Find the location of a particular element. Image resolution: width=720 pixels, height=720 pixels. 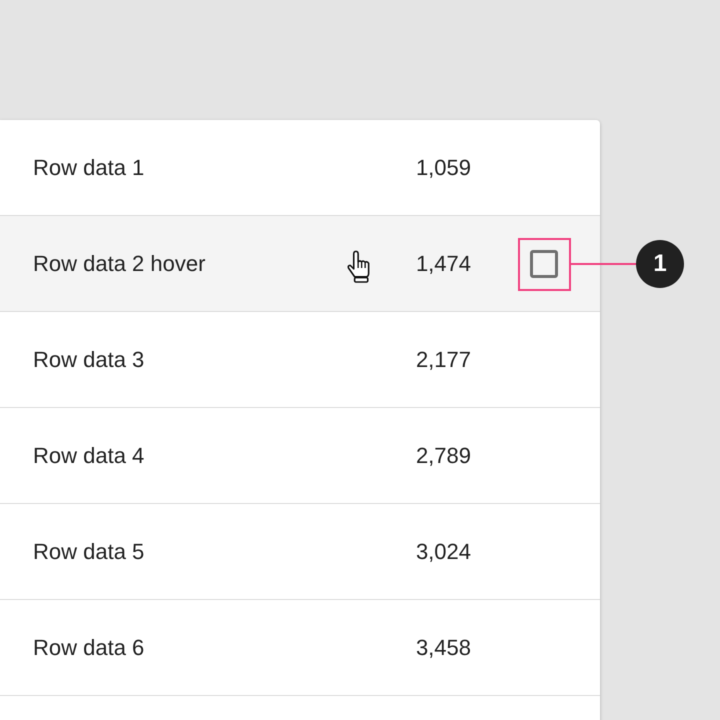

callout-number: 1 is located at coordinates (660, 264).